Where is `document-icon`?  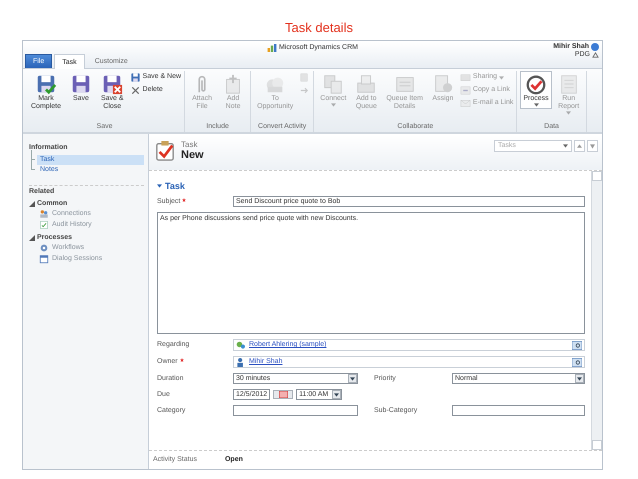 document-icon is located at coordinates (44, 225).